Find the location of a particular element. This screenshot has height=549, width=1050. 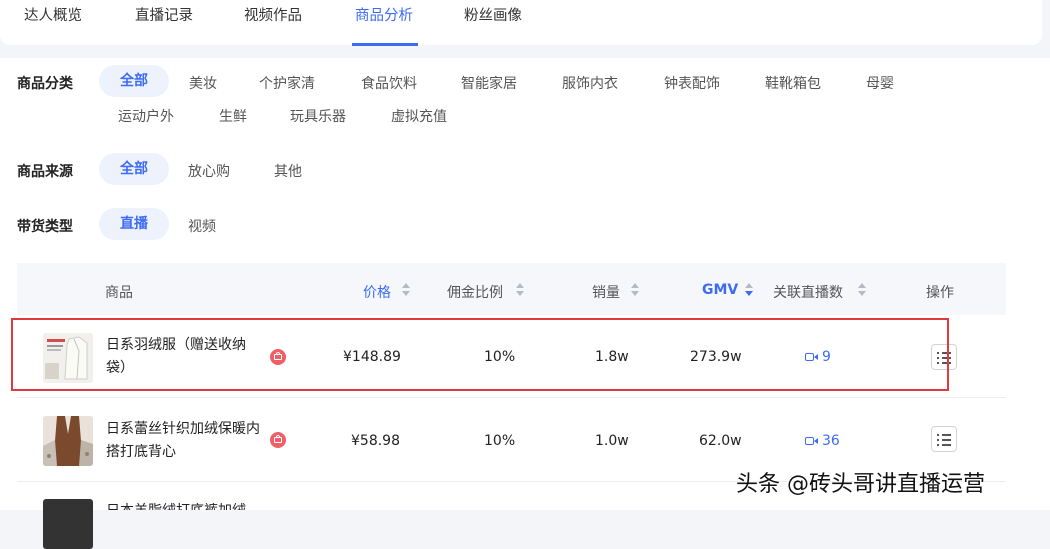

category-chip-toys: 玩具乐器 is located at coordinates (318, 116).